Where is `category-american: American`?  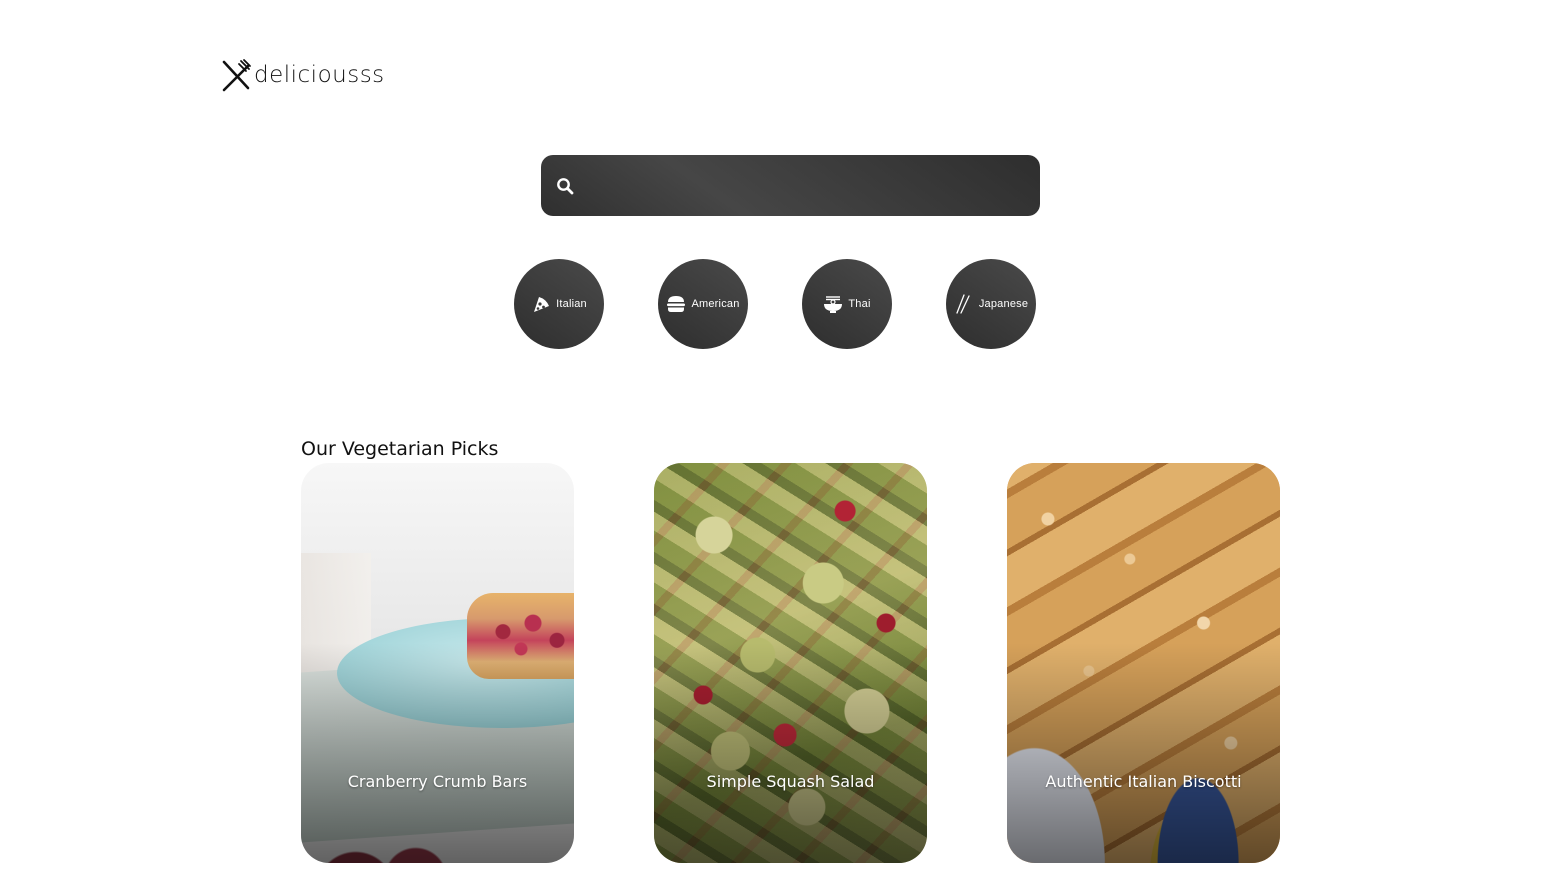 category-american: American is located at coordinates (703, 304).